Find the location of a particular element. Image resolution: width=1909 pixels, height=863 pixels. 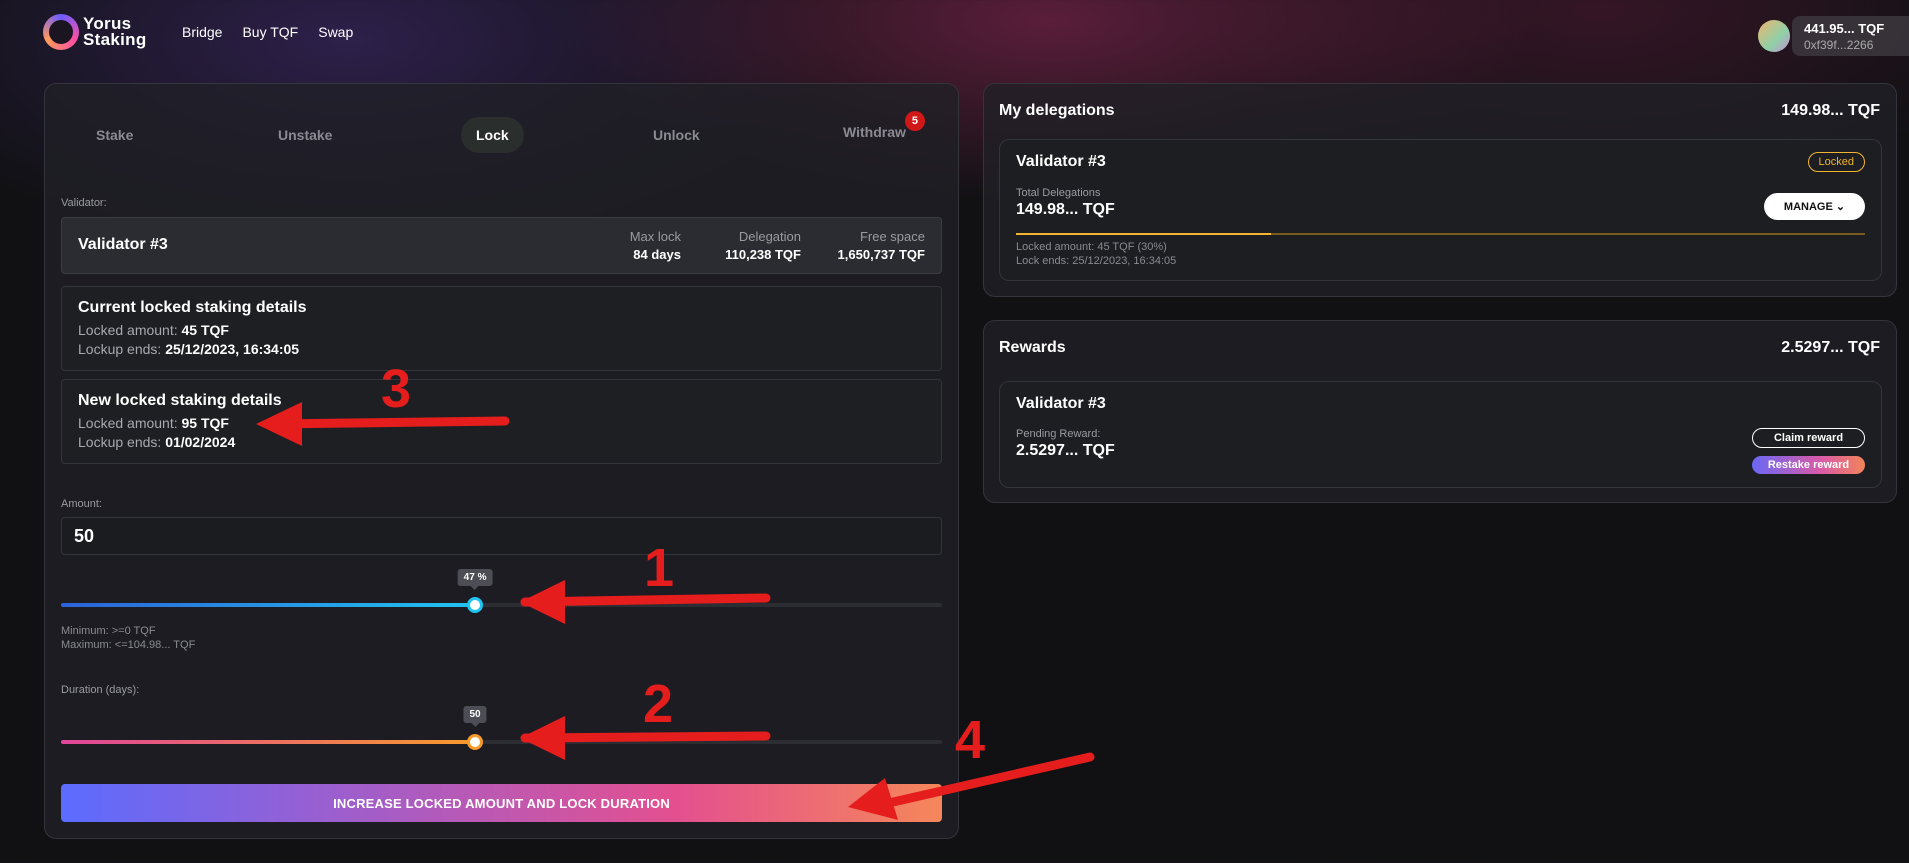

validator-name: Validator #3 is located at coordinates (123, 244).